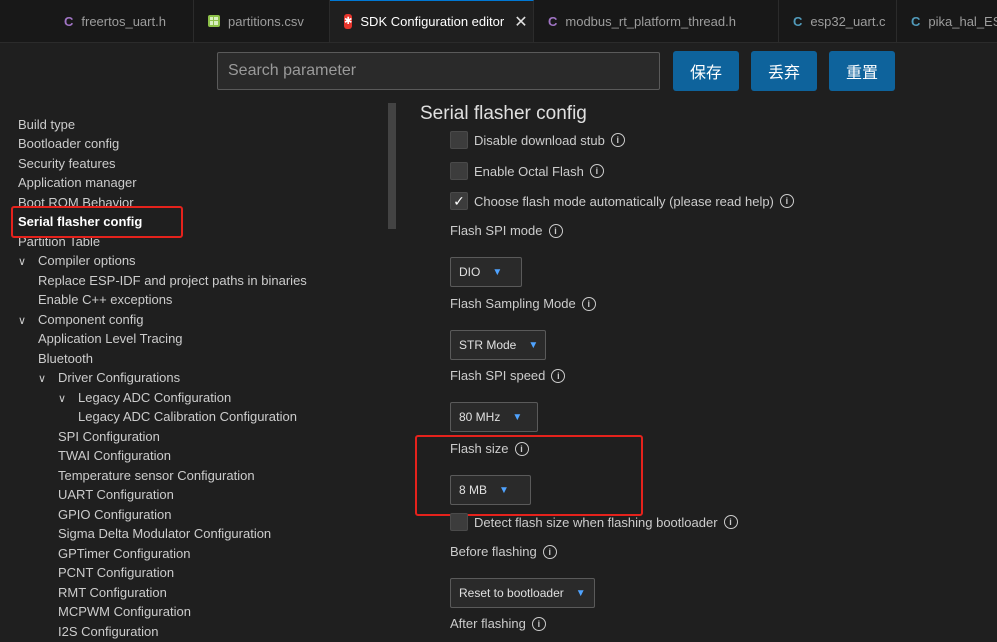 The height and width of the screenshot is (642, 997). Describe the element at coordinates (459, 201) in the screenshot. I see `choose-flash-mode-auto-checkbox: ✓` at that location.